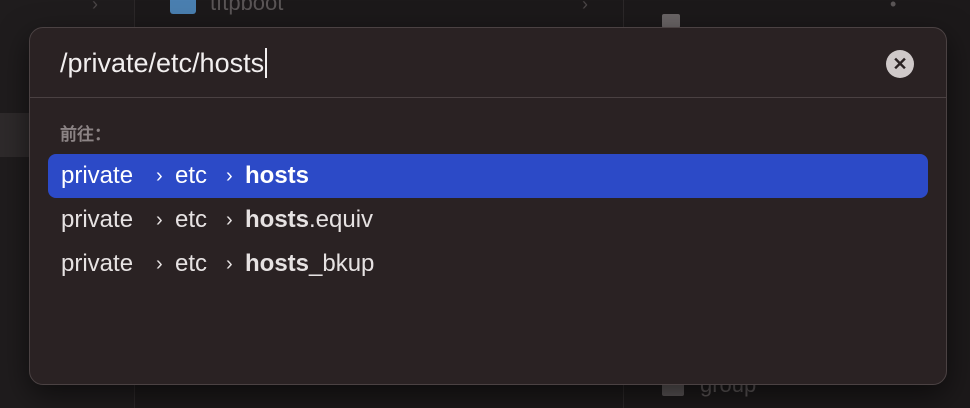 Image resolution: width=970 pixels, height=408 pixels. What do you see at coordinates (488, 176) in the screenshot?
I see `result-row: private › etc › hosts` at bounding box center [488, 176].